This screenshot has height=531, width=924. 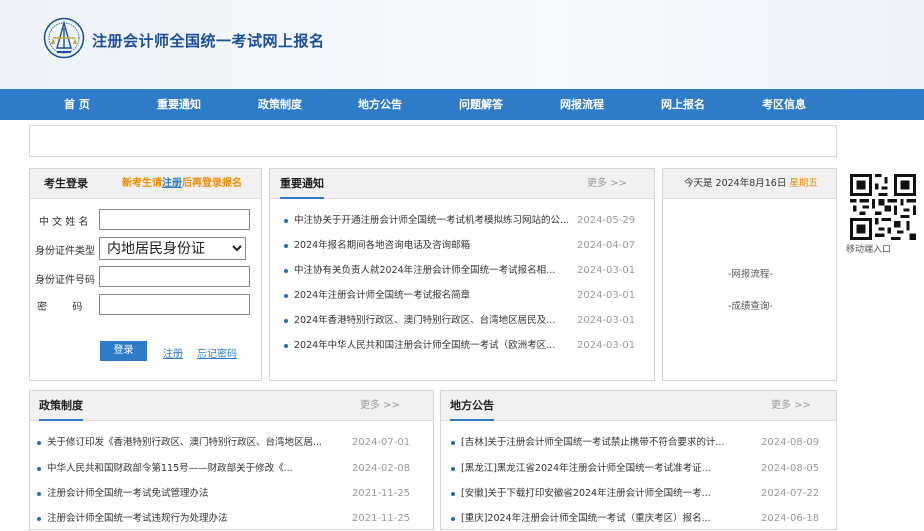 I want to click on login-button: 登录, so click(x=123, y=351).